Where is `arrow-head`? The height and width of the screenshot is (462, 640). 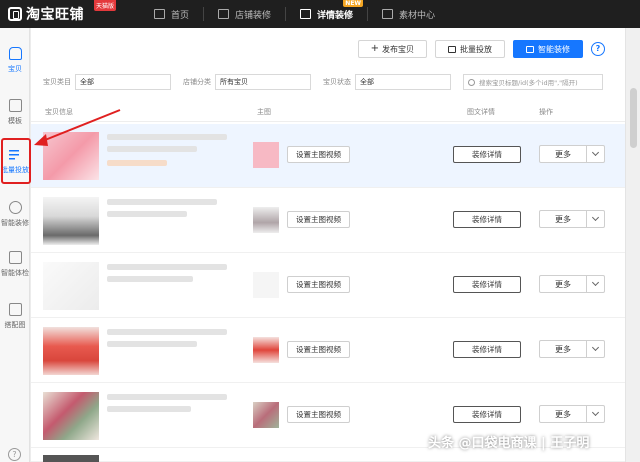
arrow-head is located at coordinates (41, 140).